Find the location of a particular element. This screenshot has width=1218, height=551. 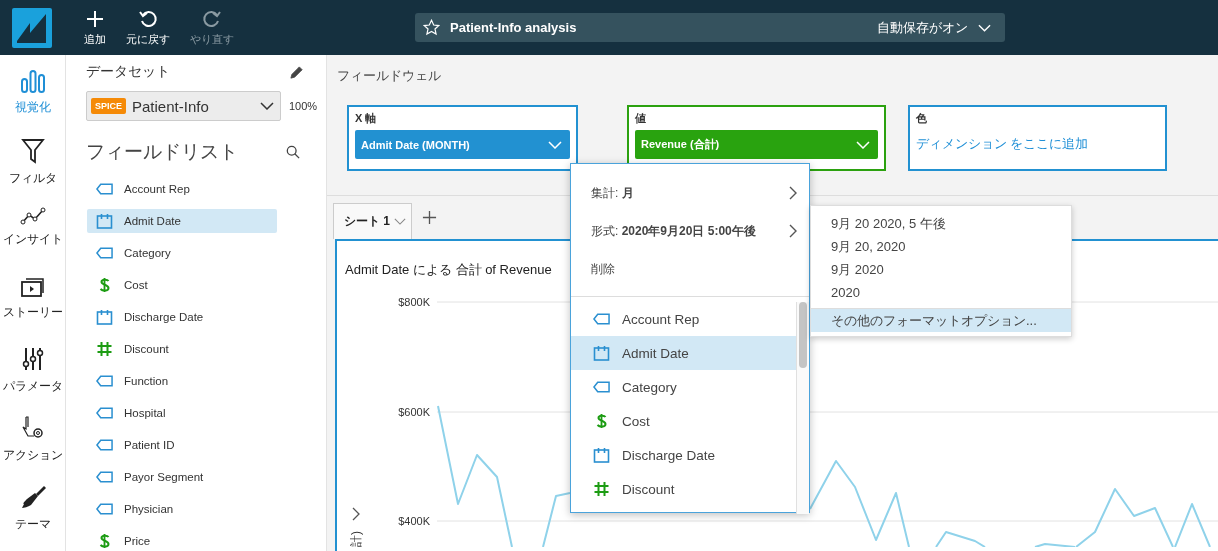

visual-title: Admit Date による 合計 of Revenue is located at coordinates (448, 270).